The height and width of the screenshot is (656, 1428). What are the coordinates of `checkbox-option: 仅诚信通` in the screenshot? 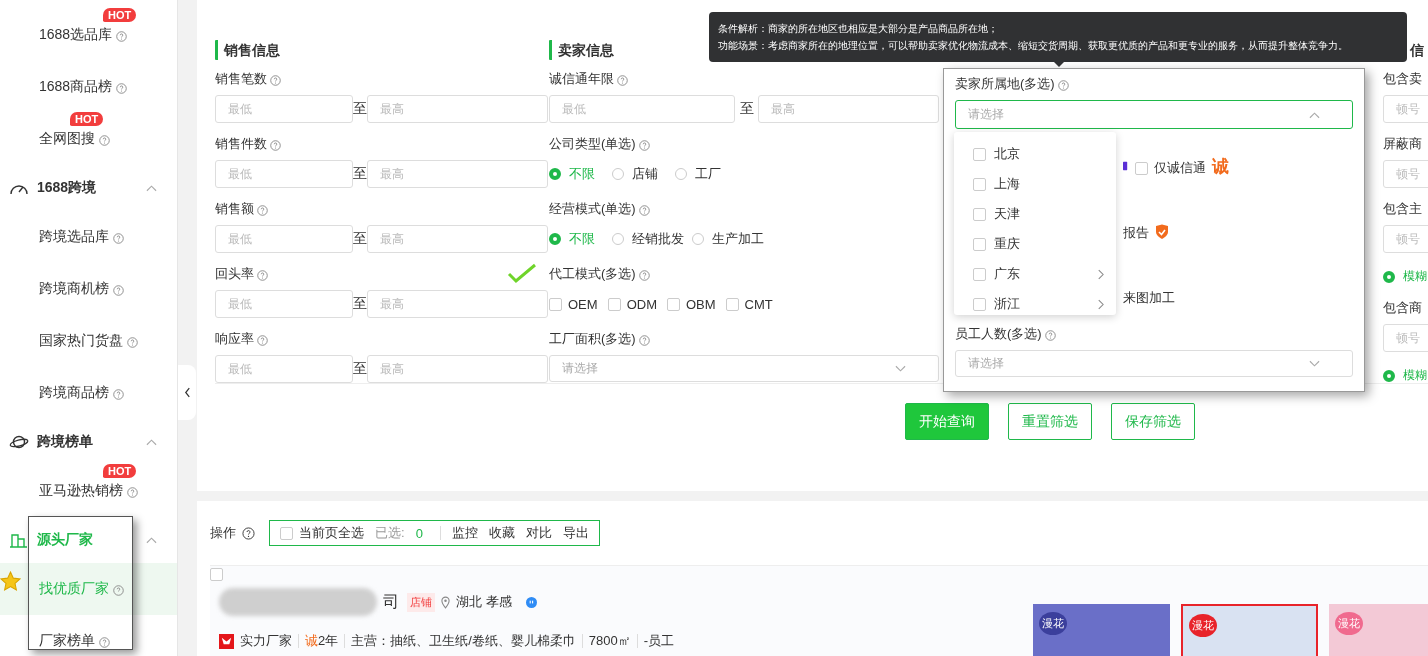 It's located at (1170, 168).